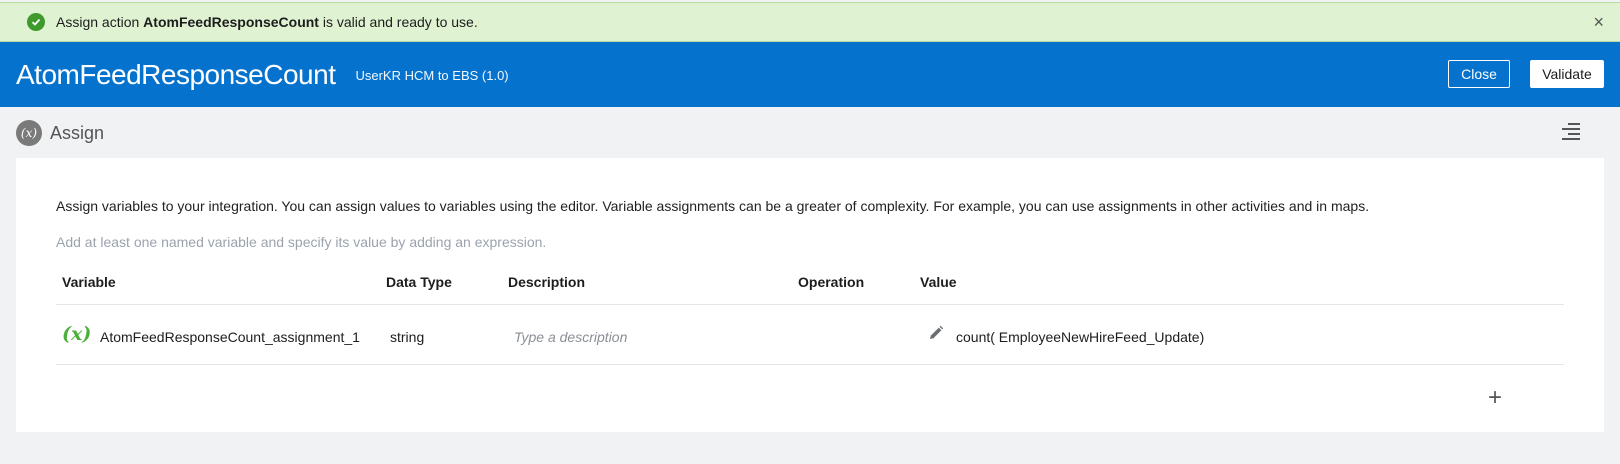 This screenshot has height=464, width=1620. I want to click on edit-pencil-icon, so click(936, 335).